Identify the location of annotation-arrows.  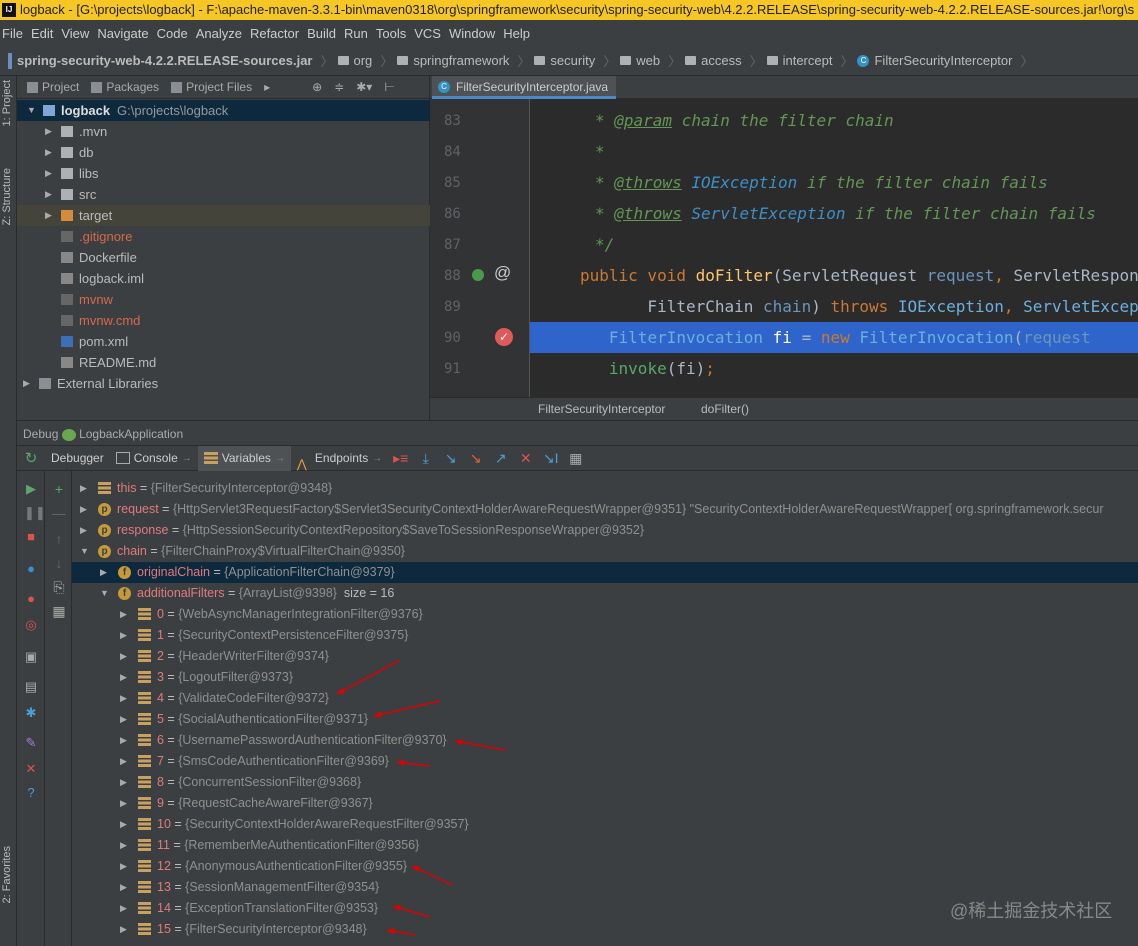
(421, 797).